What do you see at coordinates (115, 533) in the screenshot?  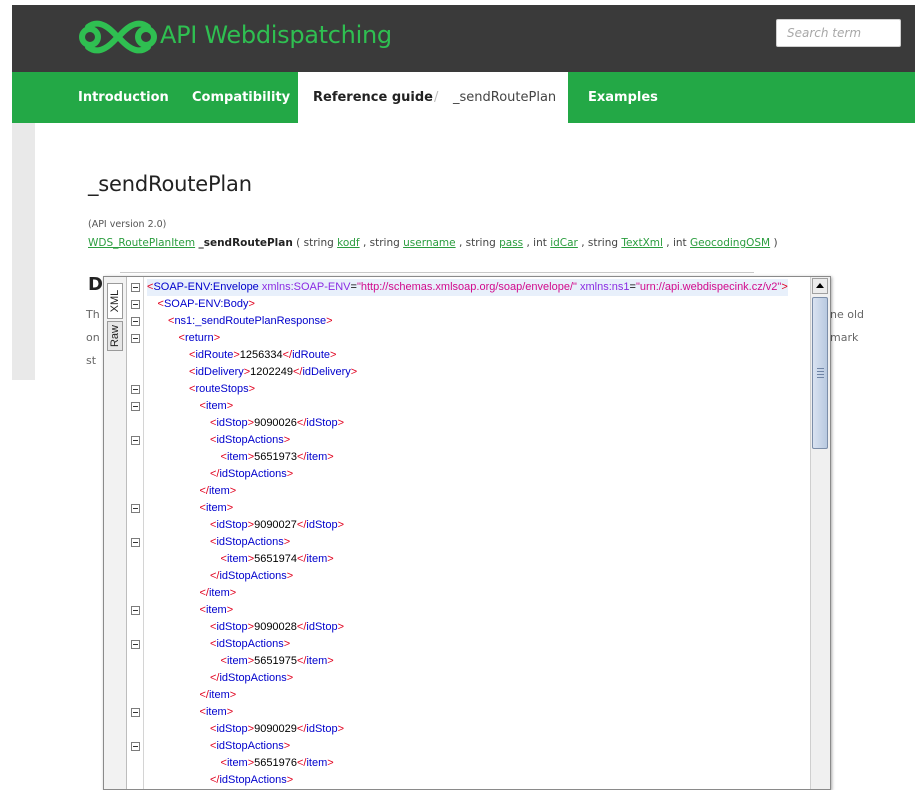 I see `viewer-tabs: XML Raw` at bounding box center [115, 533].